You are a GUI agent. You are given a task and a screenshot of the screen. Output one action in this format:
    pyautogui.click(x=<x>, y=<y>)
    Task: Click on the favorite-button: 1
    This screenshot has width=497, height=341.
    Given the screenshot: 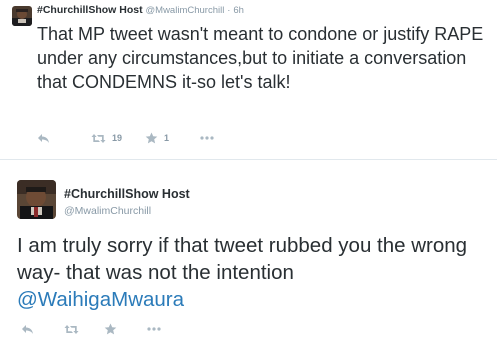 What is the action you would take?
    pyautogui.click(x=157, y=138)
    